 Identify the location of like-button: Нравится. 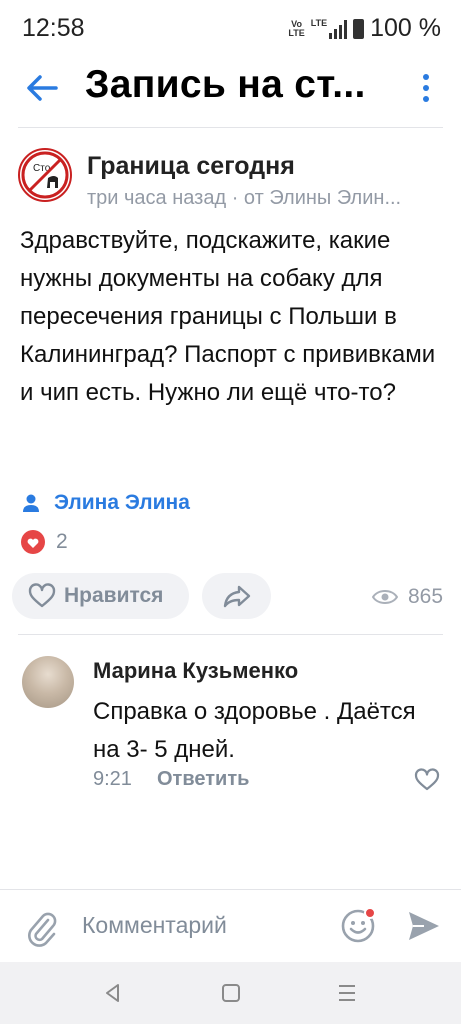
(100, 596).